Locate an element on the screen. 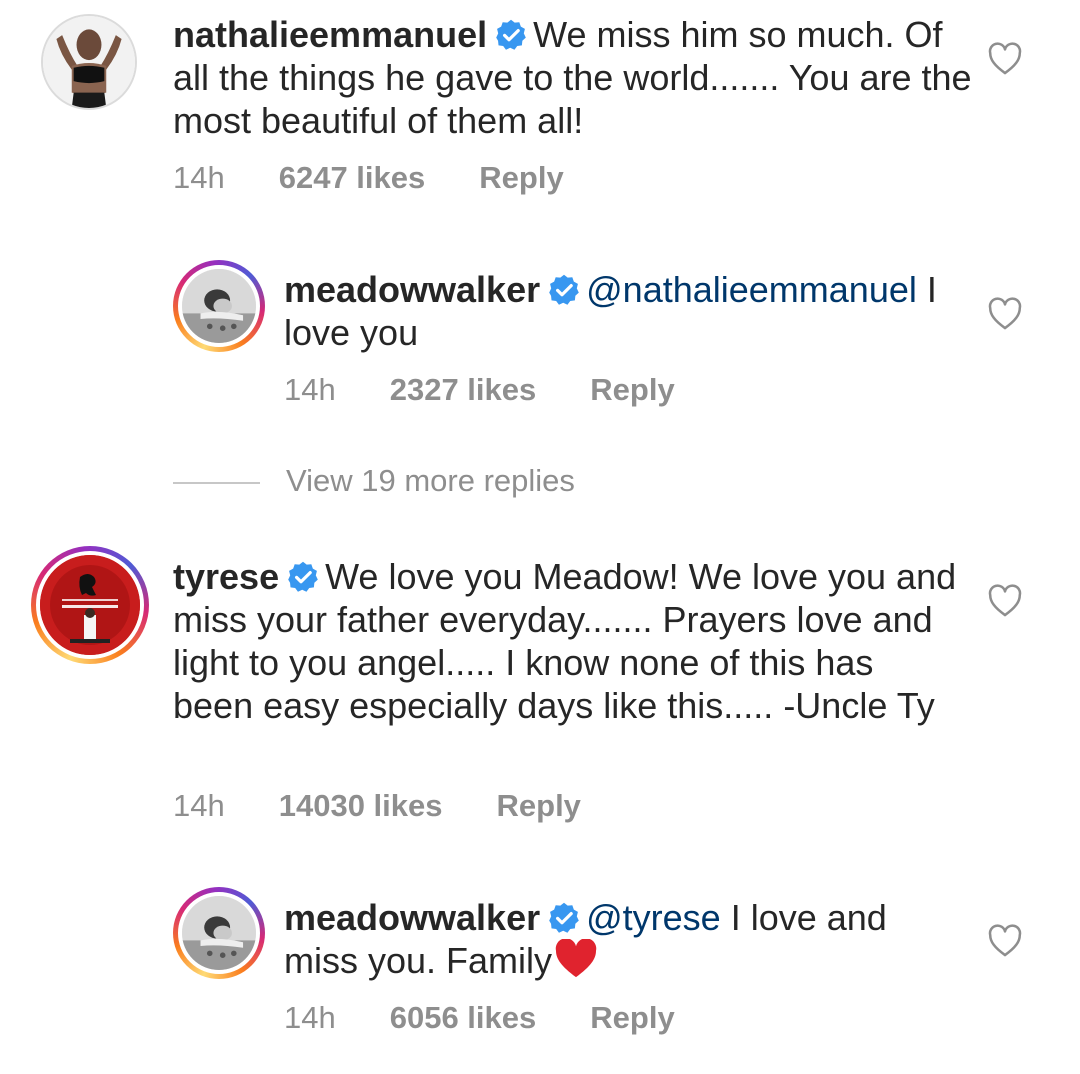  comment-meta: 14h 6247 likes Reply is located at coordinates (368, 178).